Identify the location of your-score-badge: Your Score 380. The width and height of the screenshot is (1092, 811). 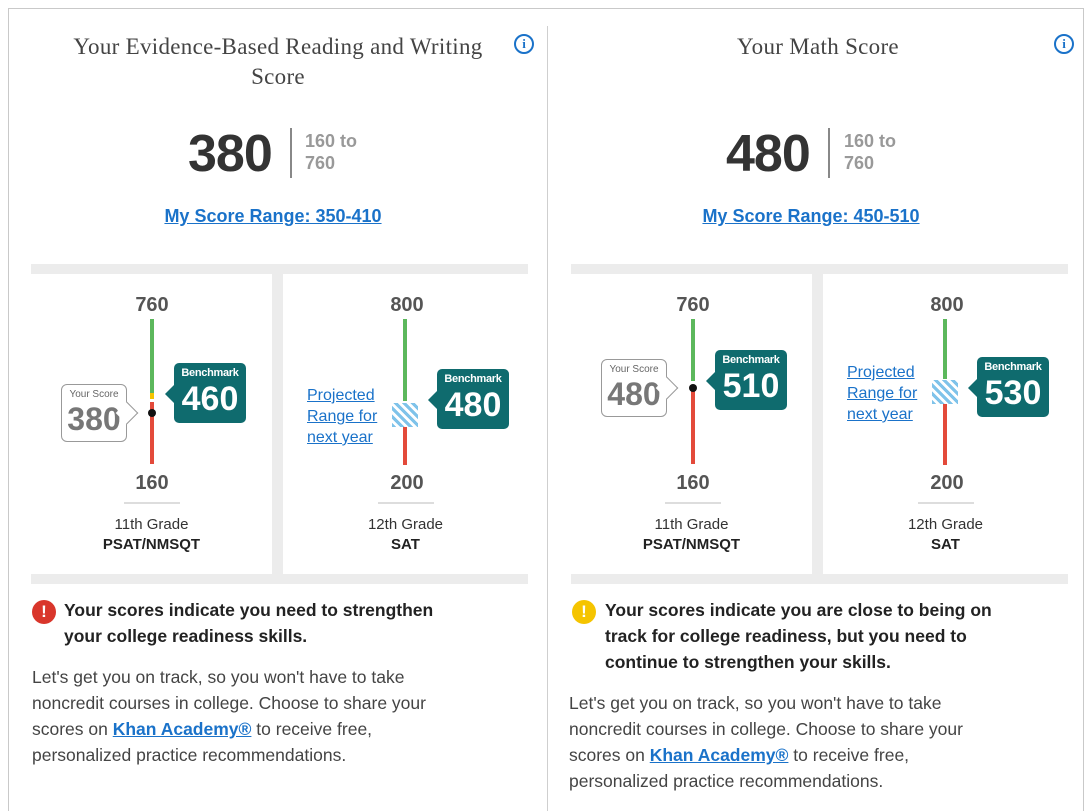
(100, 413).